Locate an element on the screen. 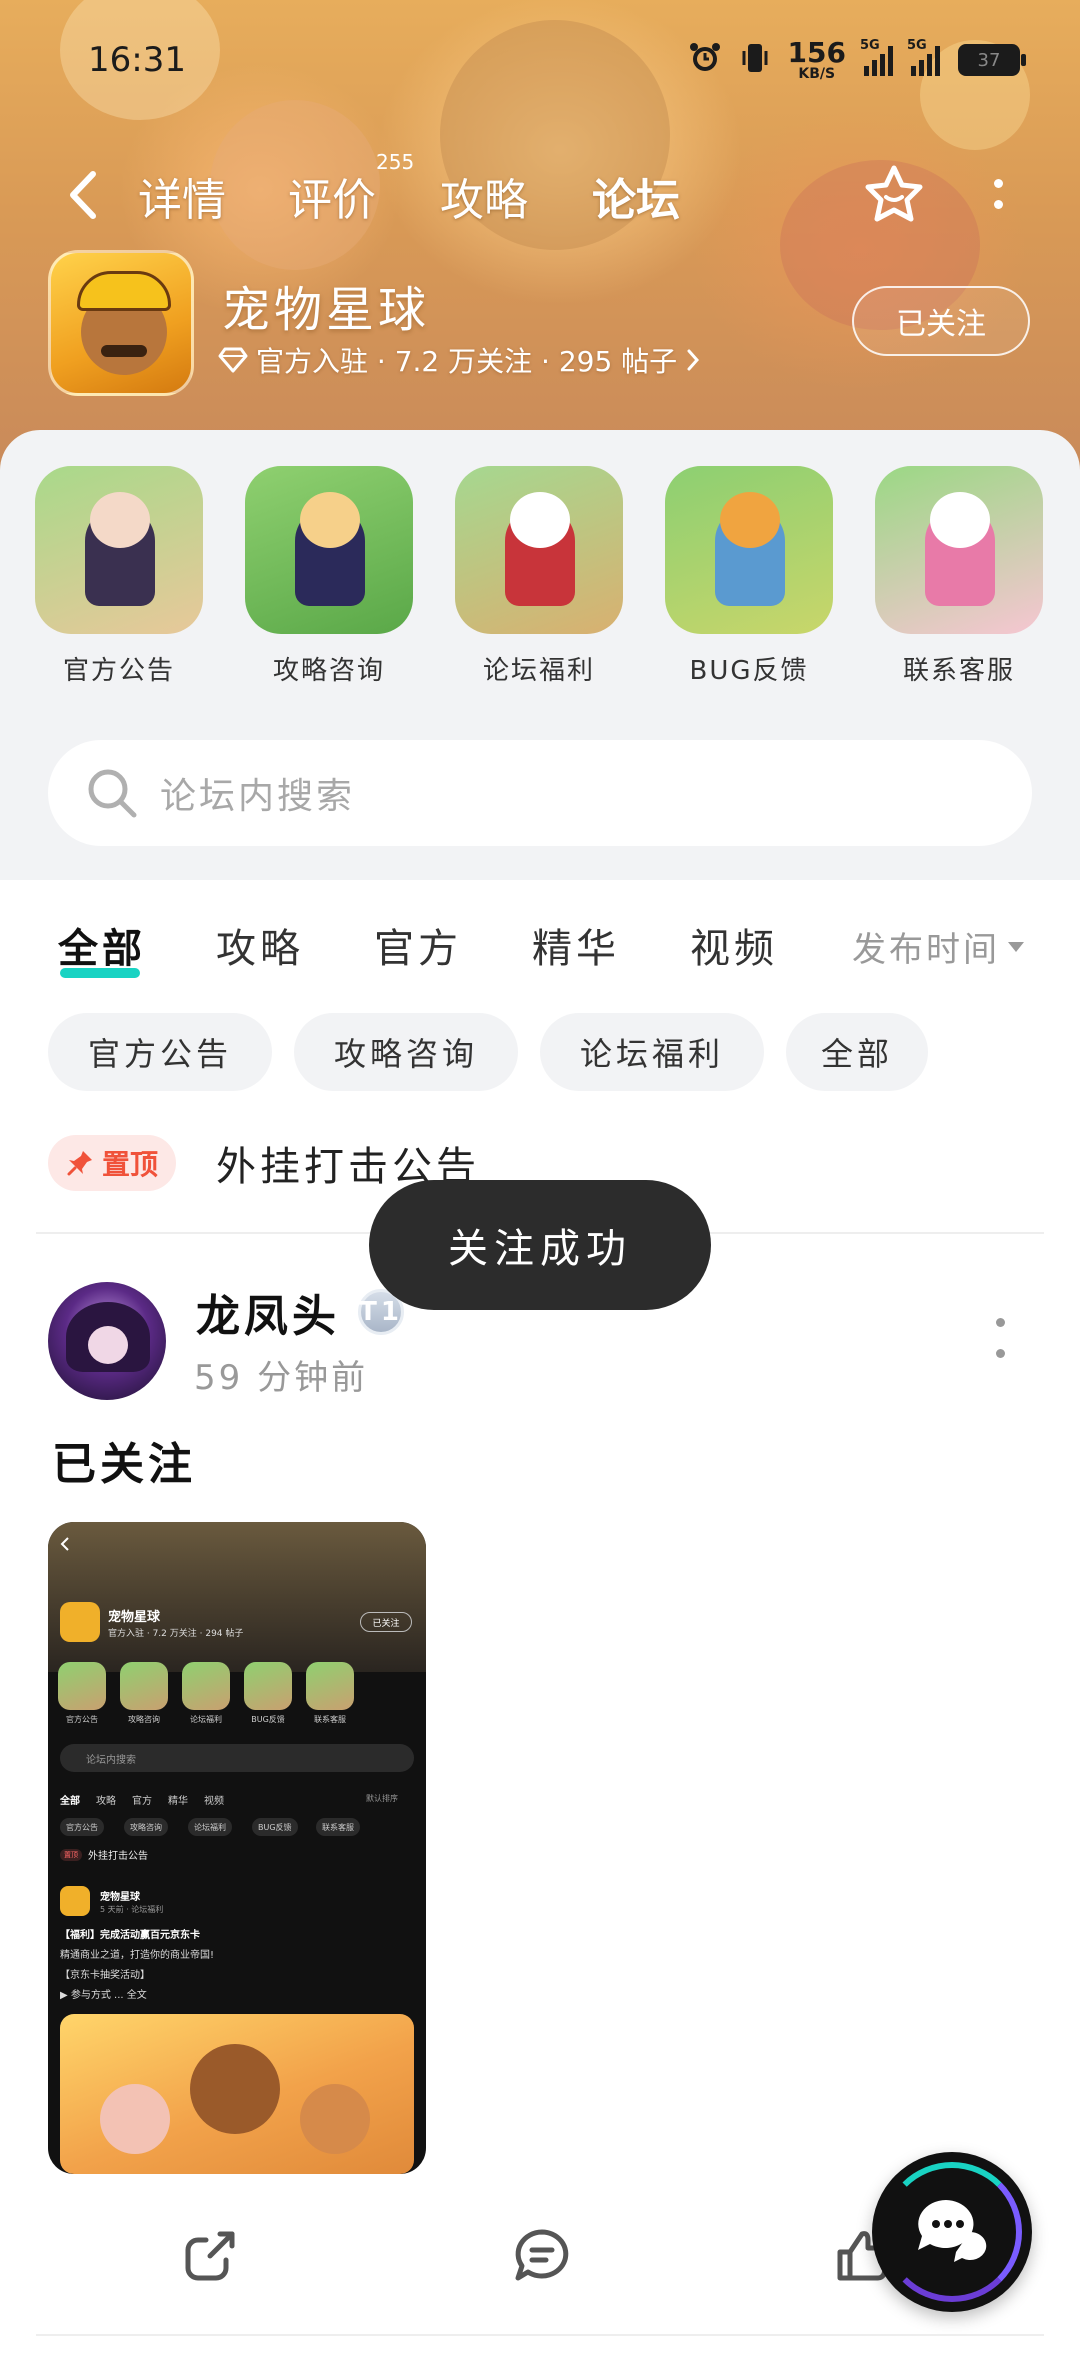  chip-announcements: 官方公告 is located at coordinates (160, 1052).